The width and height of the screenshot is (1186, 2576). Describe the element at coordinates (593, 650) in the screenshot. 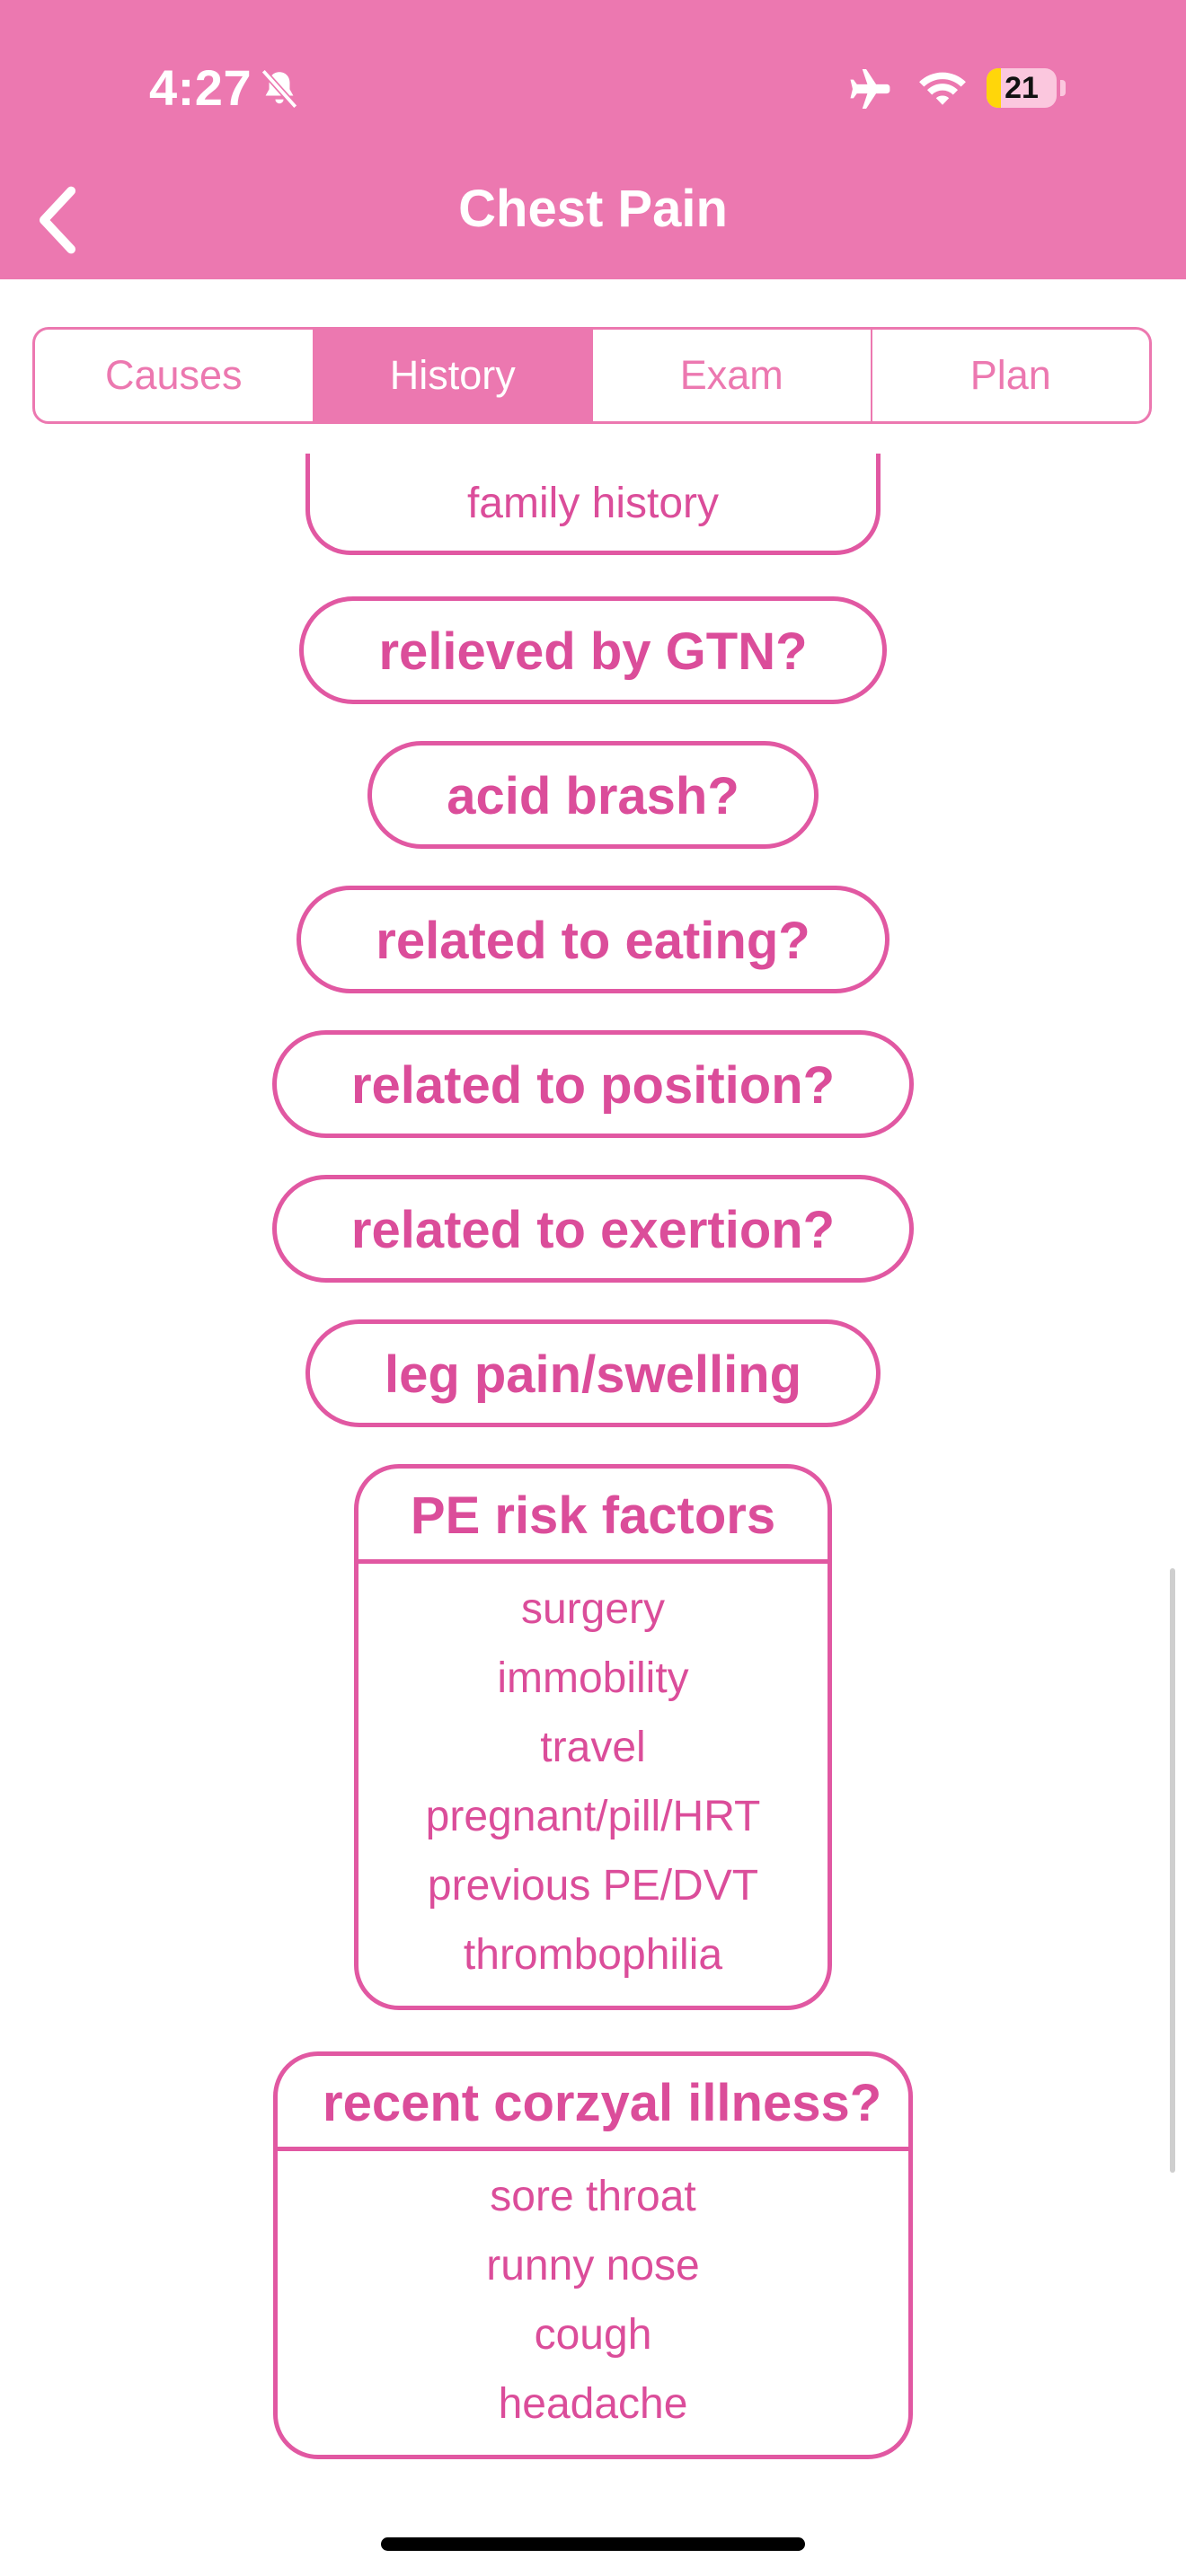

I see `question-button: relieved by GTN?` at that location.